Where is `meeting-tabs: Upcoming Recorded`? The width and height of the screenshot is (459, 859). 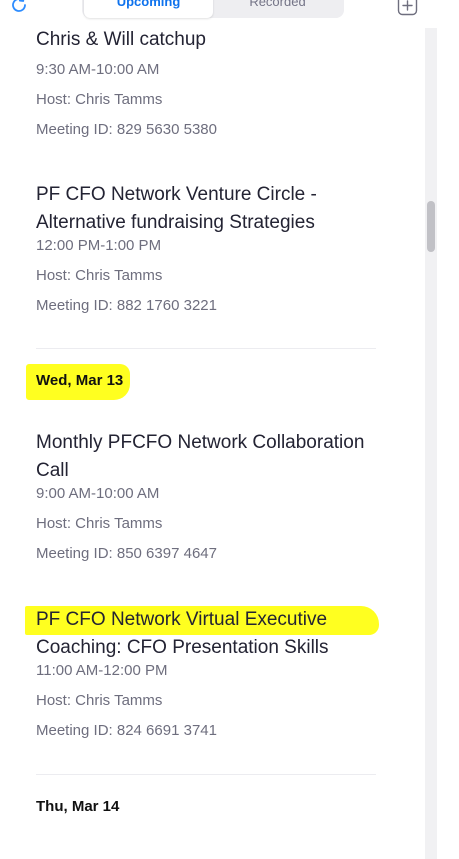
meeting-tabs: Upcoming Recorded is located at coordinates (213, 9).